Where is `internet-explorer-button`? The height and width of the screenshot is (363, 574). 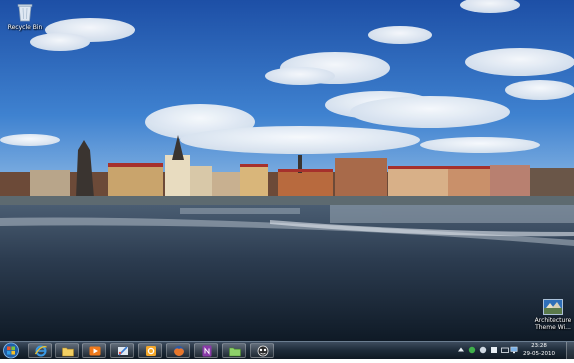 internet-explorer-button is located at coordinates (40, 350).